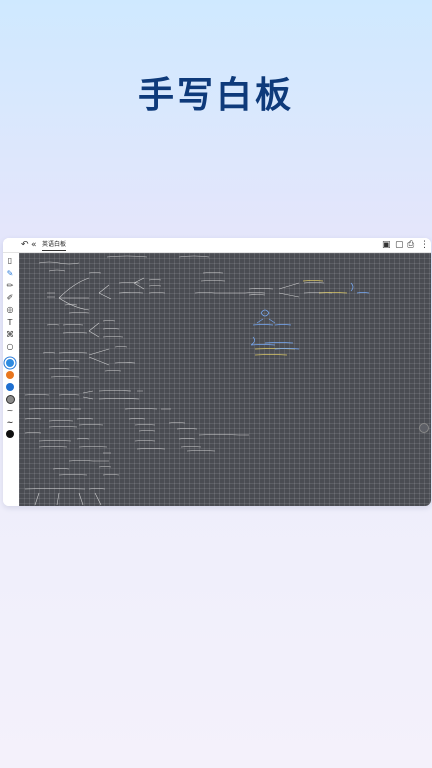 Image resolution: width=432 pixels, height=768 pixels. What do you see at coordinates (10, 310) in the screenshot?
I see `lasso-icon: ◎` at bounding box center [10, 310].